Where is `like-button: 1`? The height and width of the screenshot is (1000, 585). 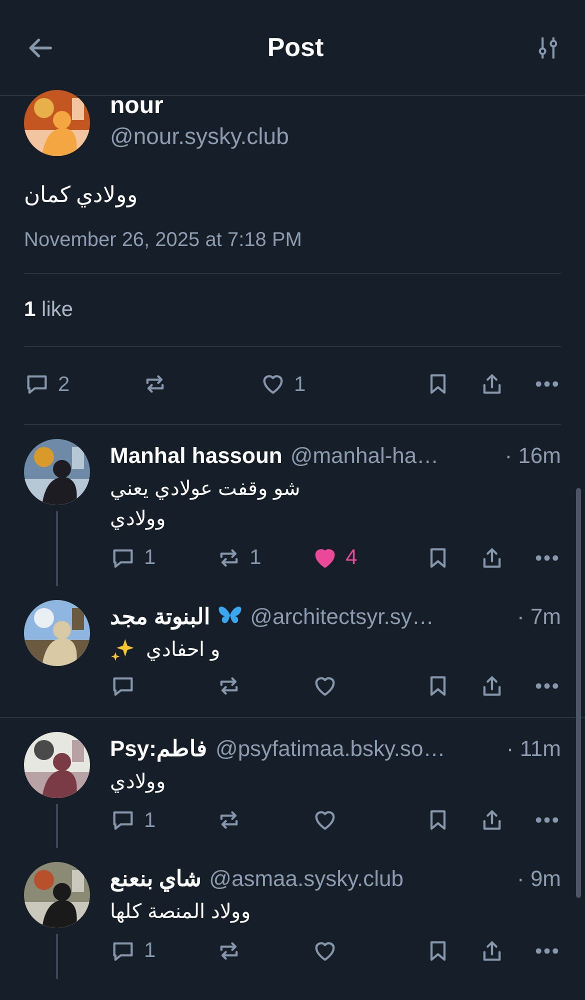 like-button: 1 is located at coordinates (330, 384).